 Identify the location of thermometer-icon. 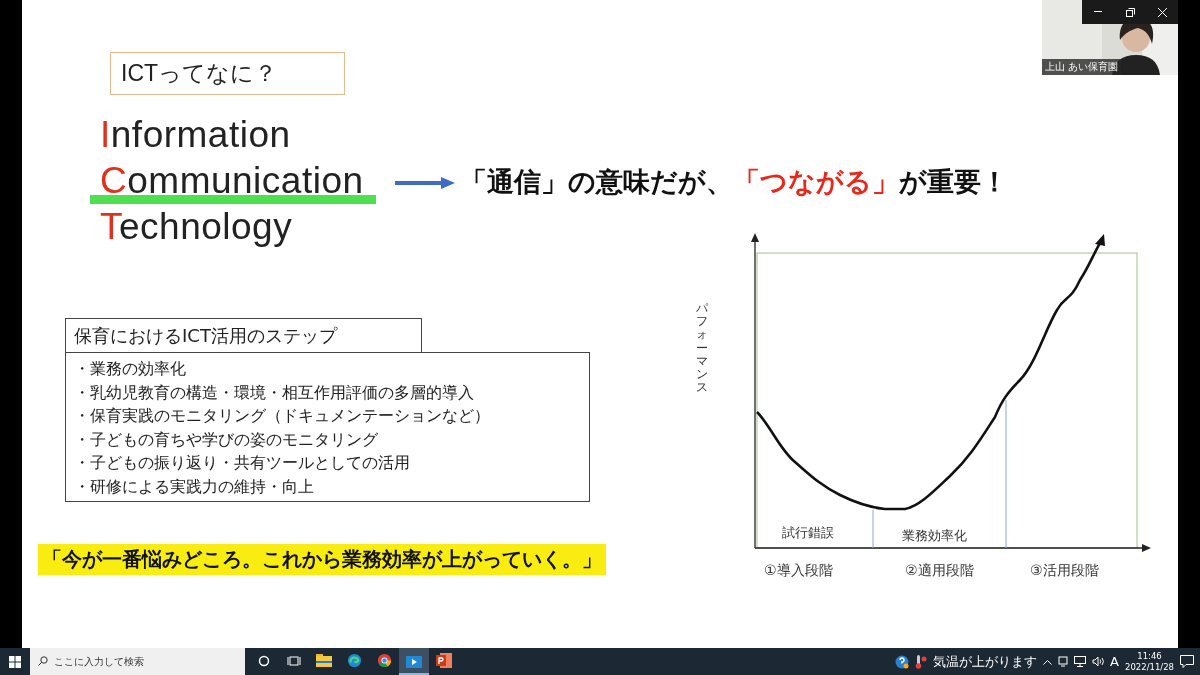
(921, 661).